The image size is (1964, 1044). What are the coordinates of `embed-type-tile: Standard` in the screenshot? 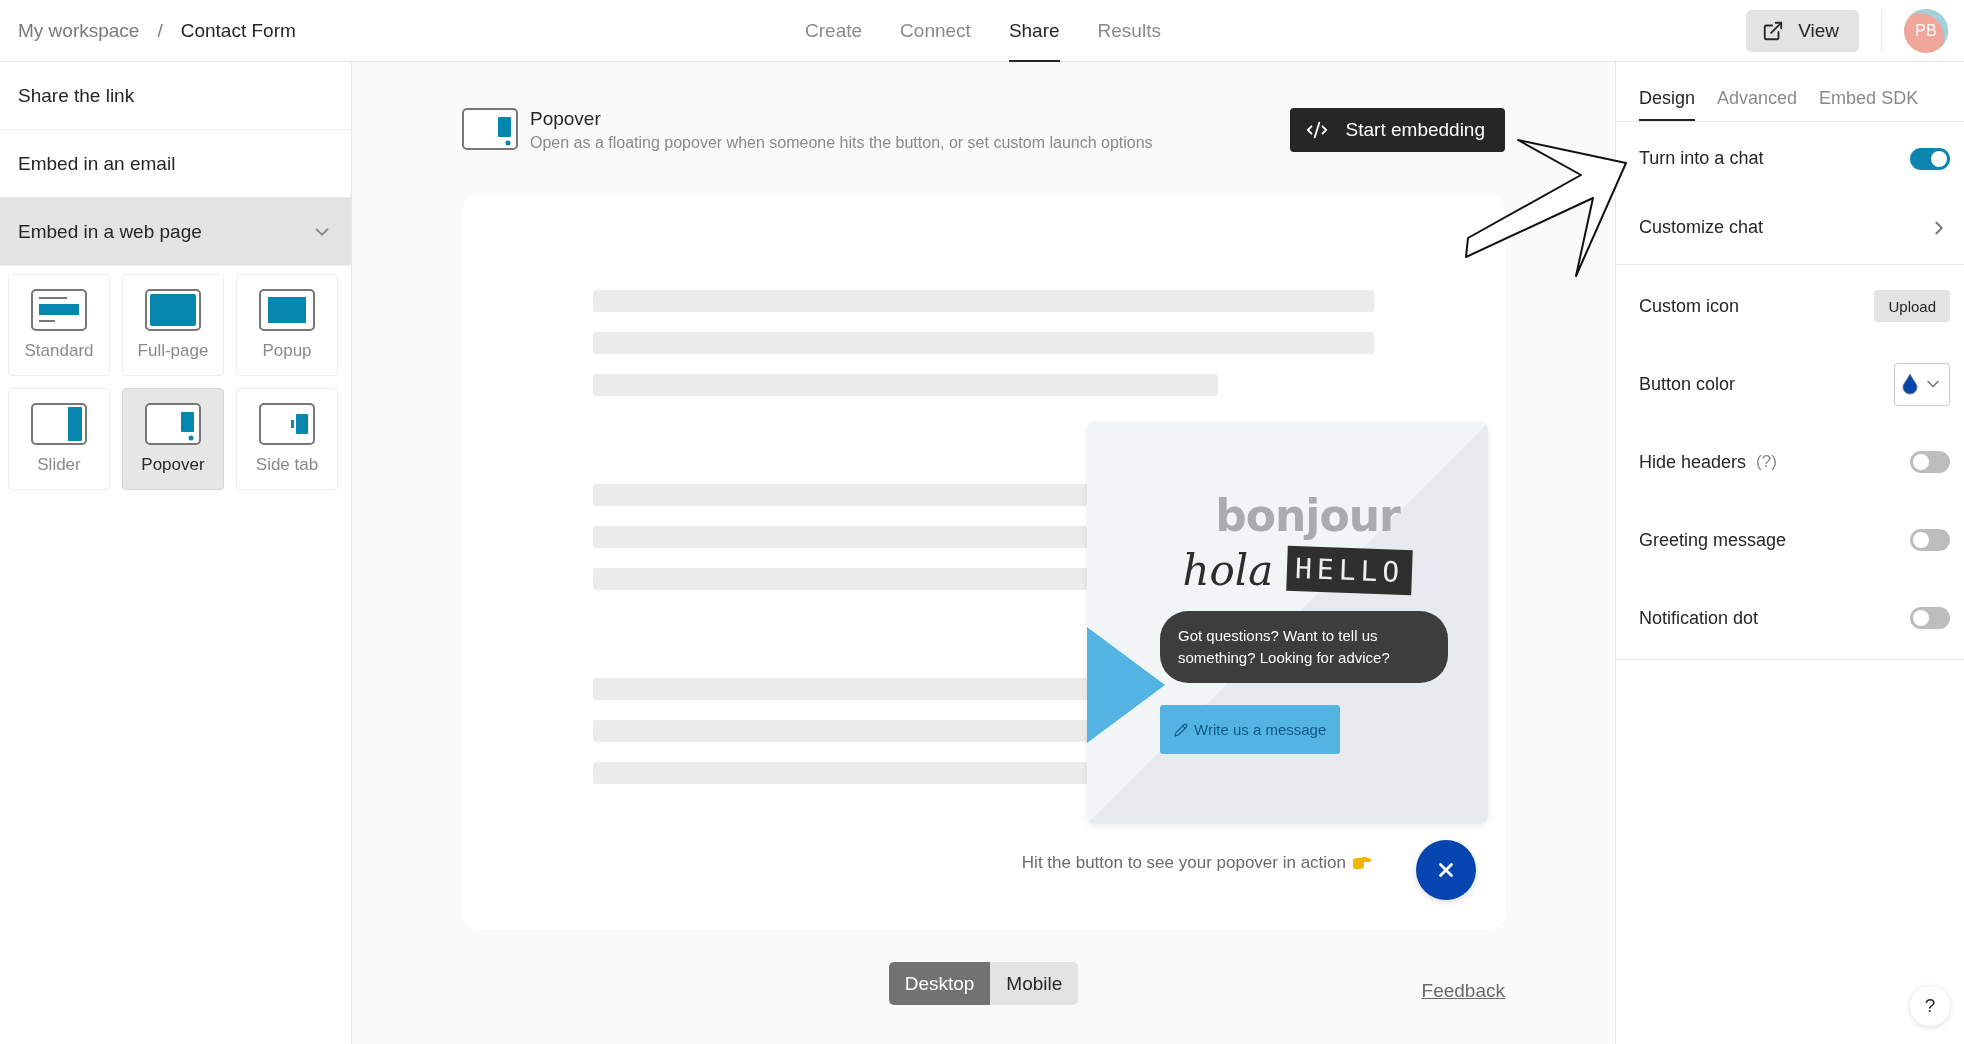 It's located at (59, 325).